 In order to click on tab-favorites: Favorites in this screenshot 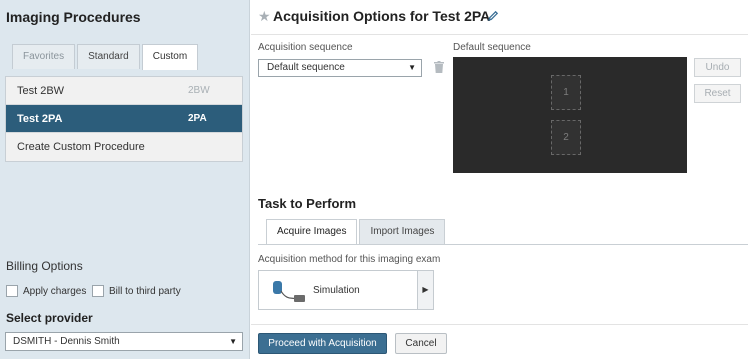, I will do `click(44, 56)`.